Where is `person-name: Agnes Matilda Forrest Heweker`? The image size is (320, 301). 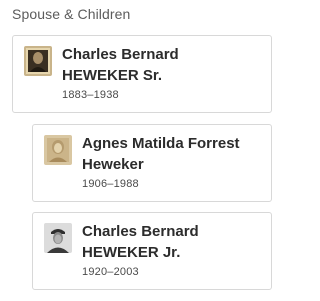 person-name: Agnes Matilda Forrest Heweker is located at coordinates (161, 154).